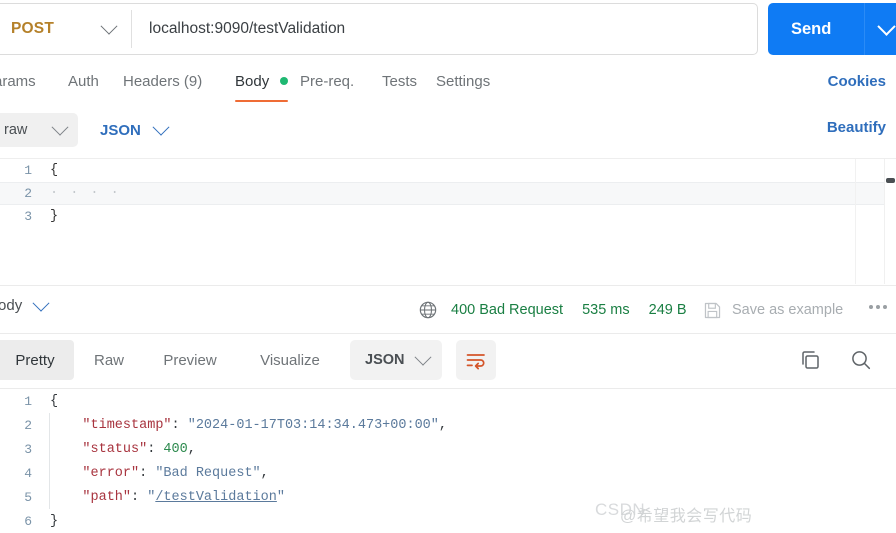 This screenshot has height=533, width=896. Describe the element at coordinates (280, 497) in the screenshot. I see `json-token: "` at that location.